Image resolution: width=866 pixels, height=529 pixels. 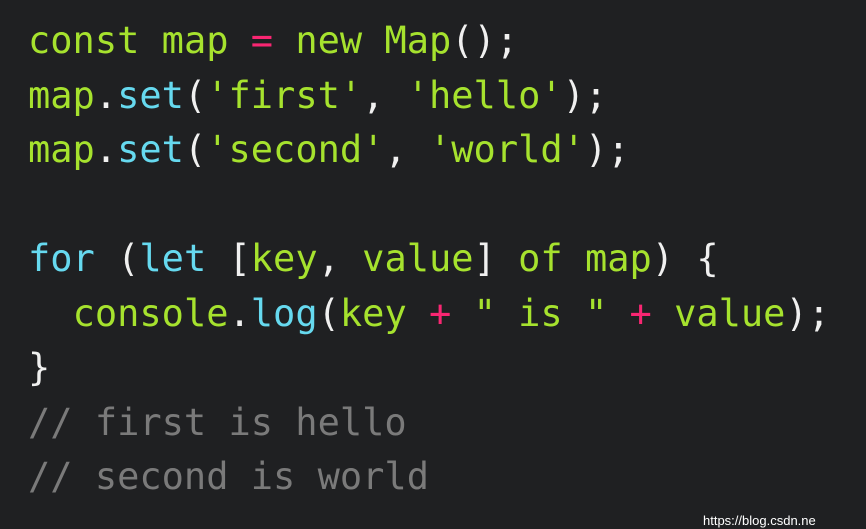 I want to click on code-line: // first is hello, so click(x=429, y=423).